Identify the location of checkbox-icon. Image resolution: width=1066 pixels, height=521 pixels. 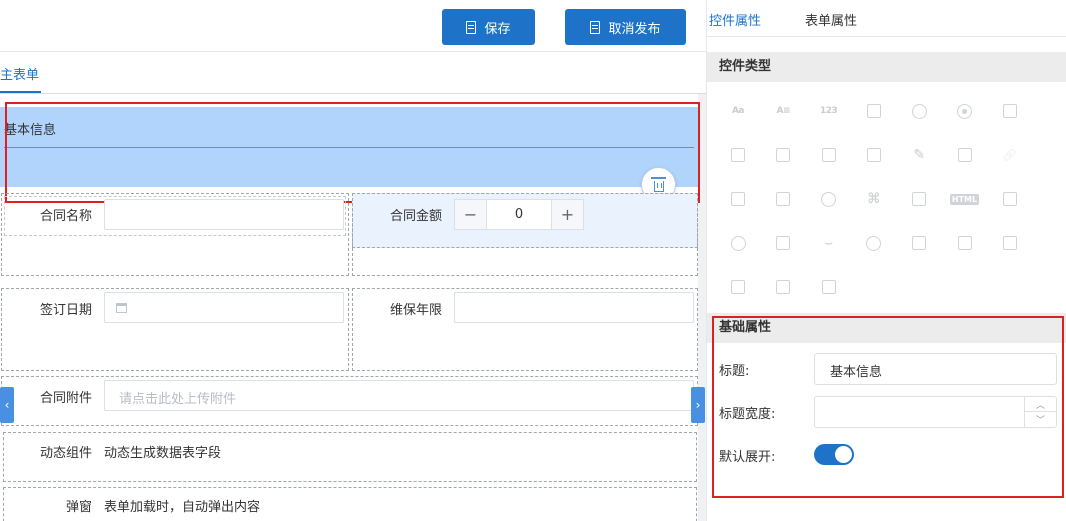
(1010, 111).